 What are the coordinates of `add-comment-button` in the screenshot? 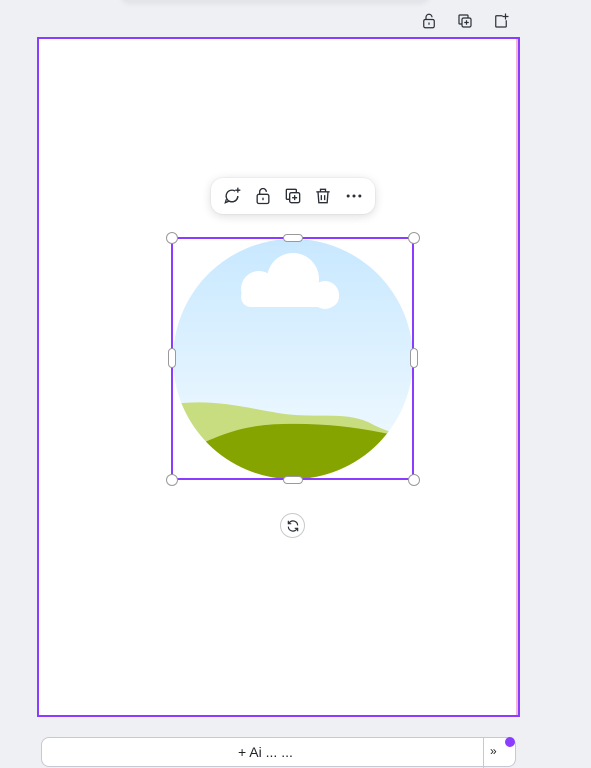 It's located at (232, 196).